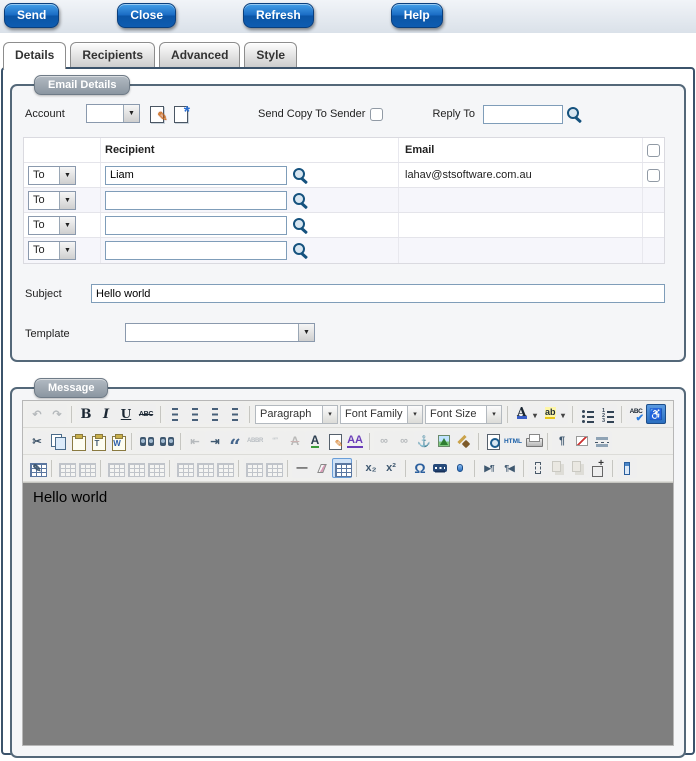 The width and height of the screenshot is (696, 761). What do you see at coordinates (146, 414) in the screenshot?
I see `strikethrough-button: ABC` at bounding box center [146, 414].